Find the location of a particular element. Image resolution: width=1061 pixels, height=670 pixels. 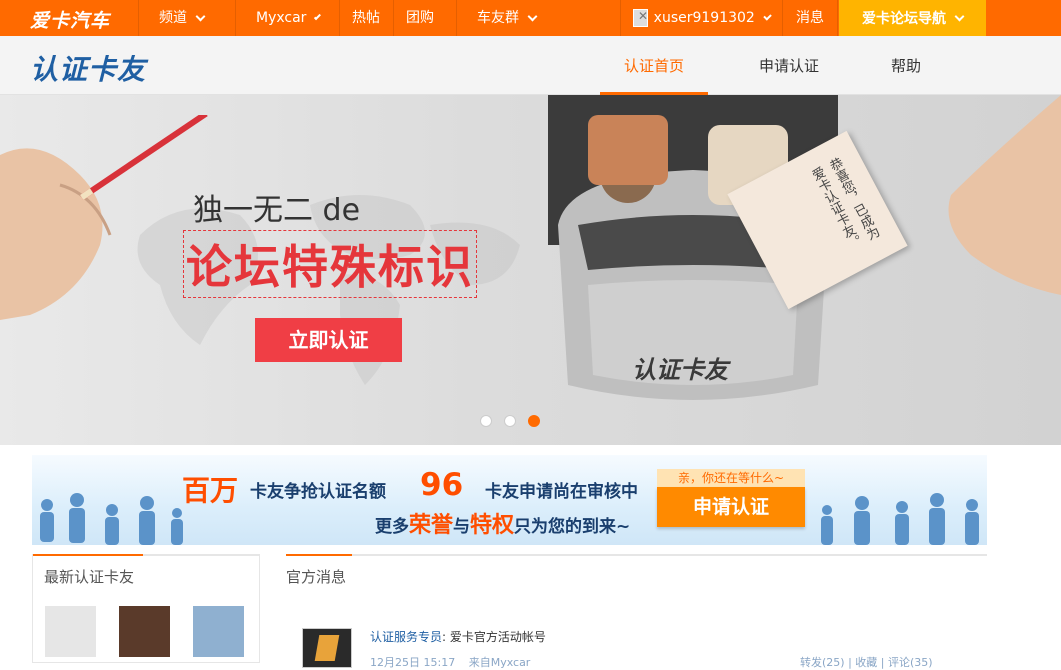

post-sep: : is located at coordinates (444, 637).